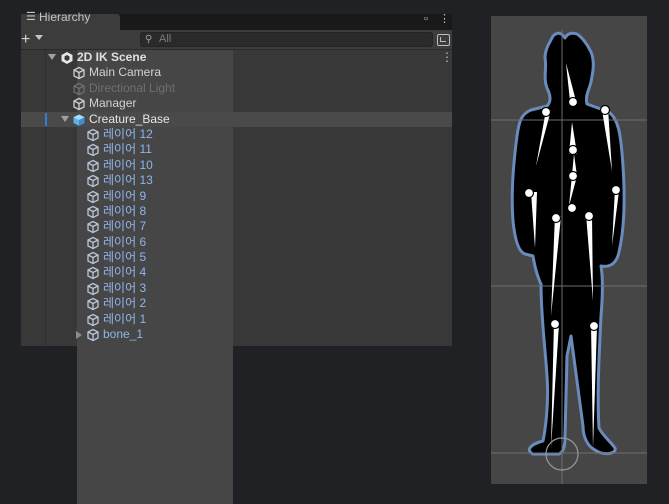 Image resolution: width=669 pixels, height=504 pixels. What do you see at coordinates (125, 210) in the screenshot?
I see `tree-item-label: 레이어 8` at bounding box center [125, 210].